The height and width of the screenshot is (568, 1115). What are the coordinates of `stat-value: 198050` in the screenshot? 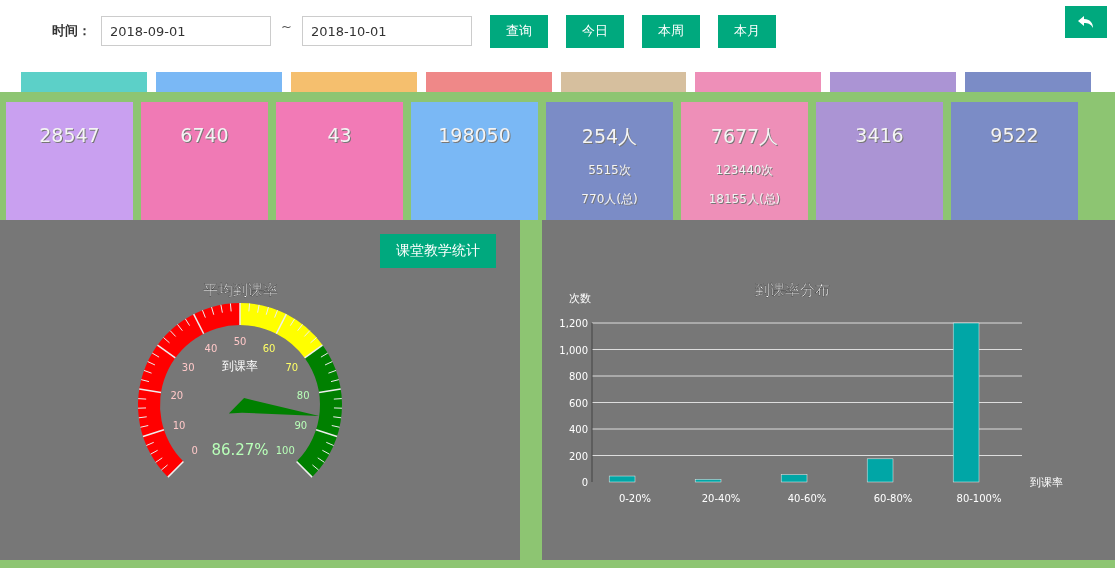 It's located at (474, 135).